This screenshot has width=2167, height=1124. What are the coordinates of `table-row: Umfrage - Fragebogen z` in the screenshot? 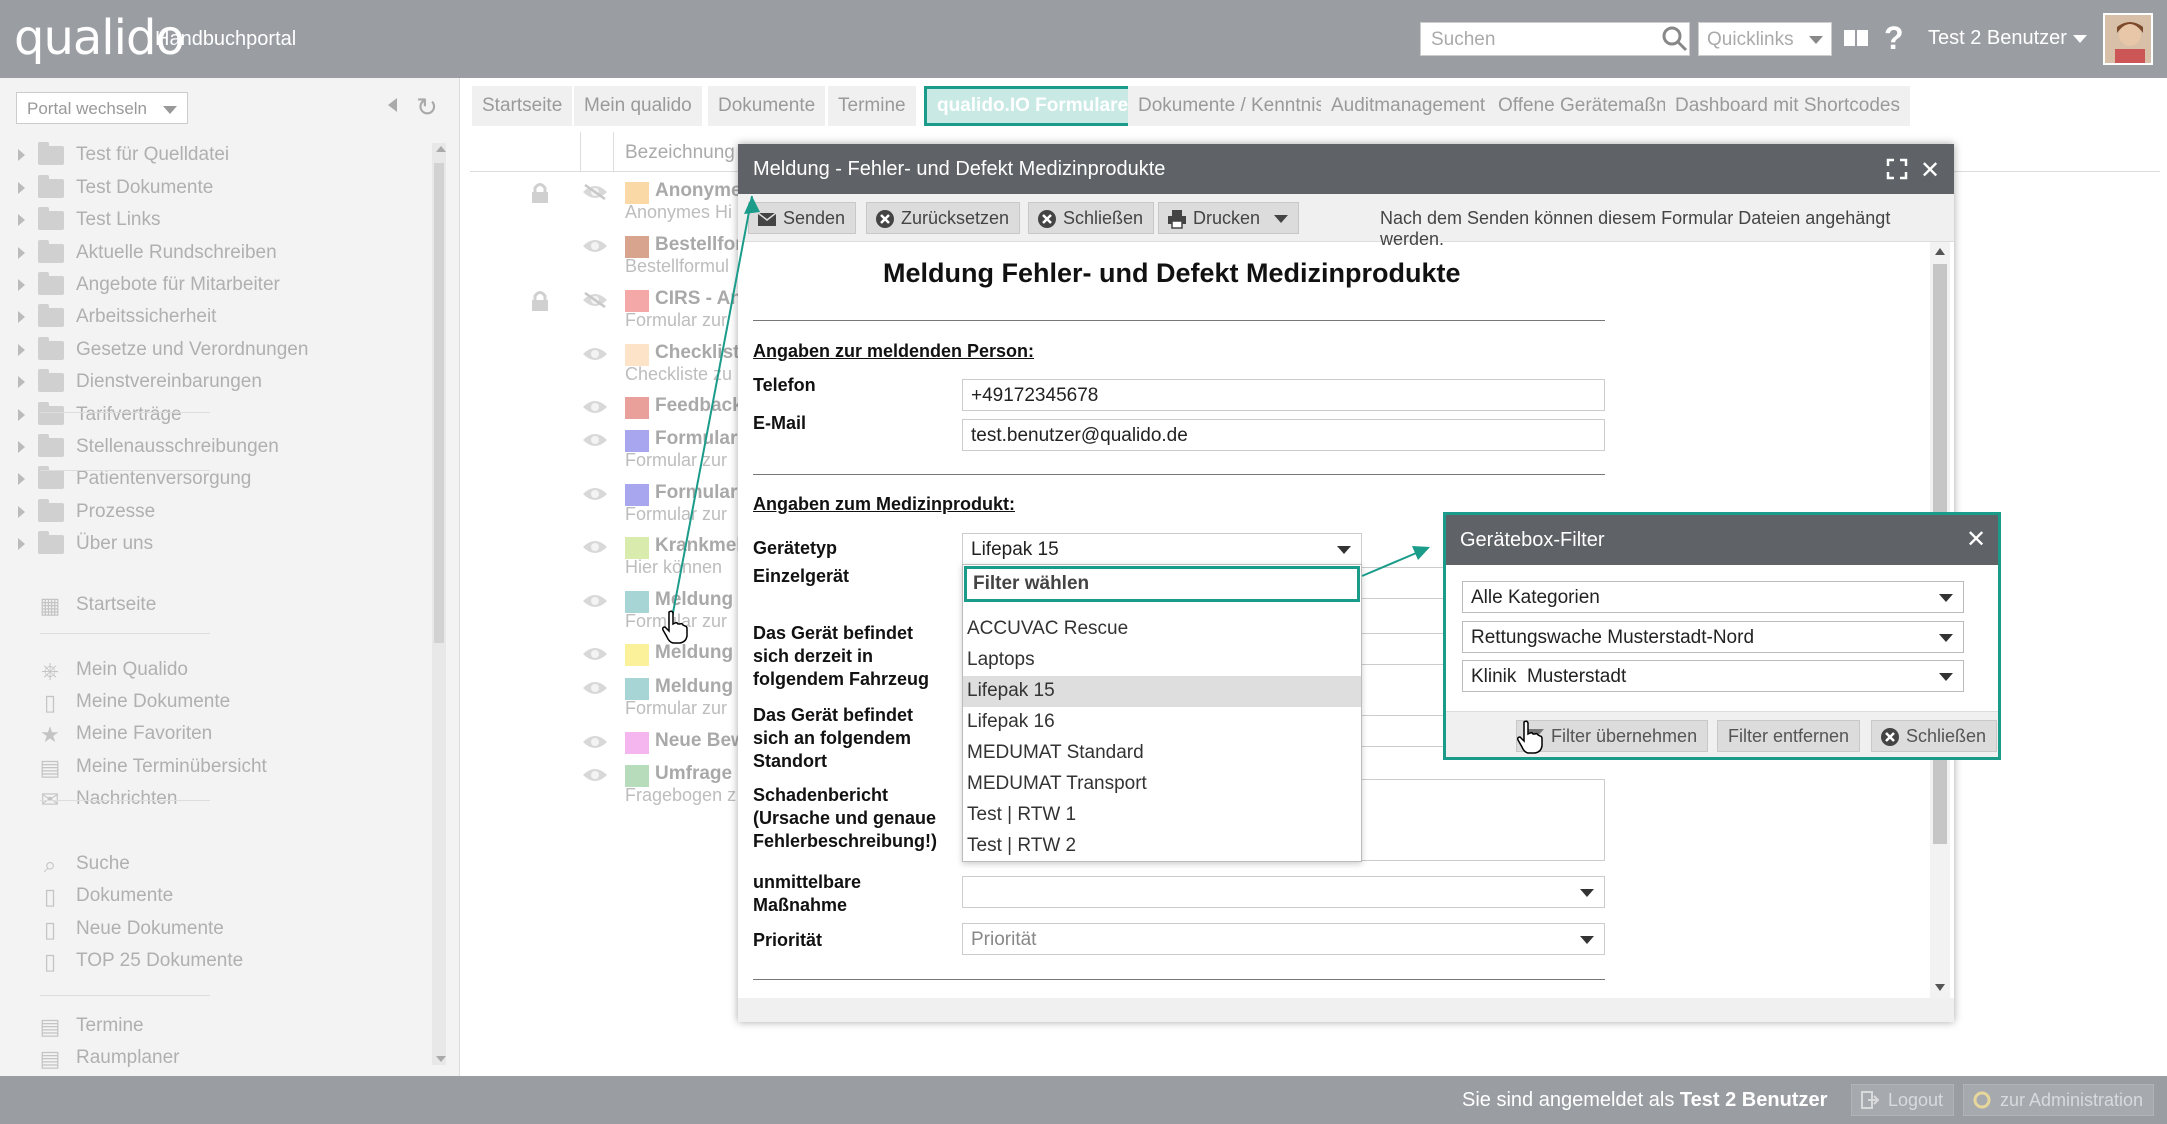 It's located at (610, 783).